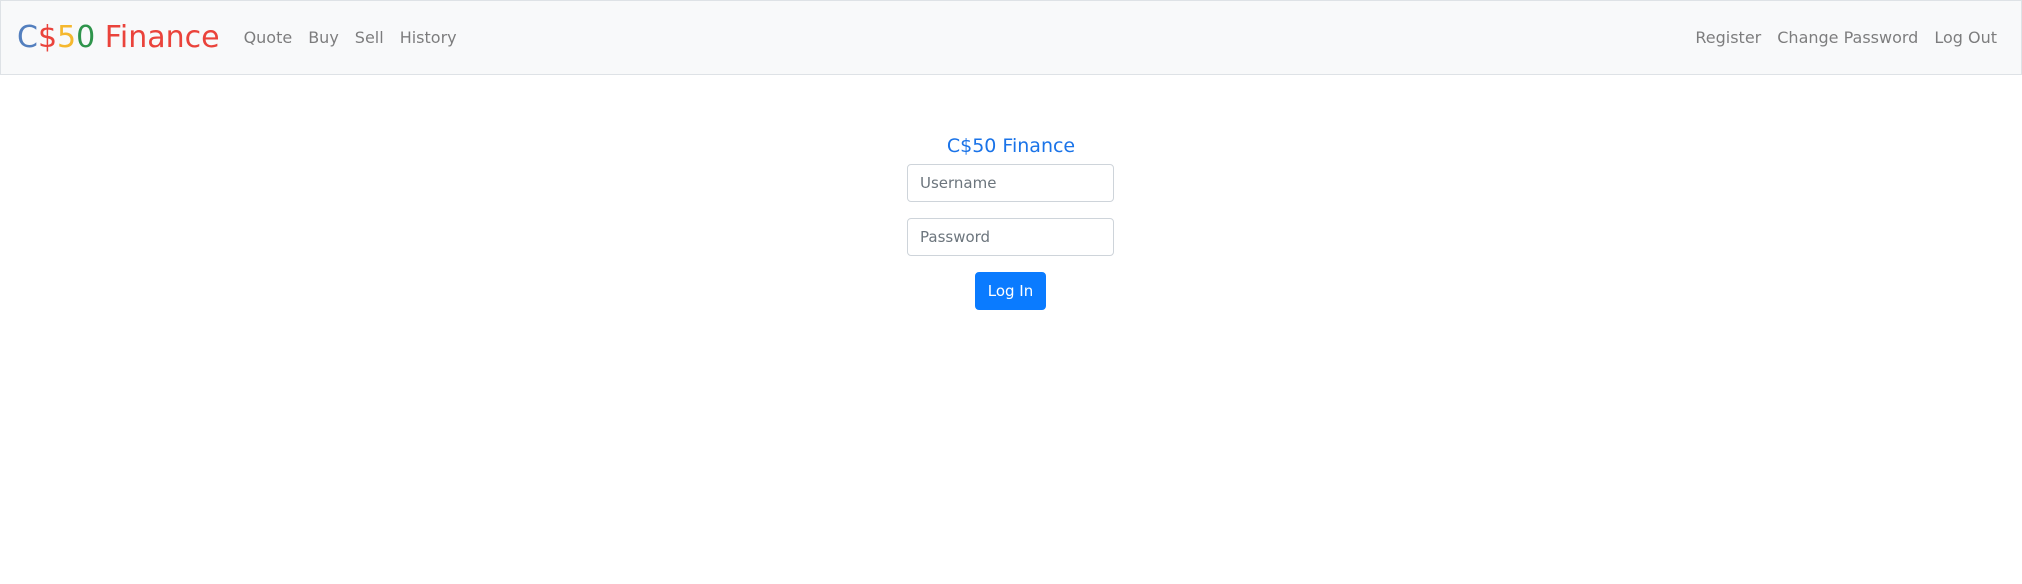  I want to click on nav-left: Quote Buy Sell History, so click(350, 37).